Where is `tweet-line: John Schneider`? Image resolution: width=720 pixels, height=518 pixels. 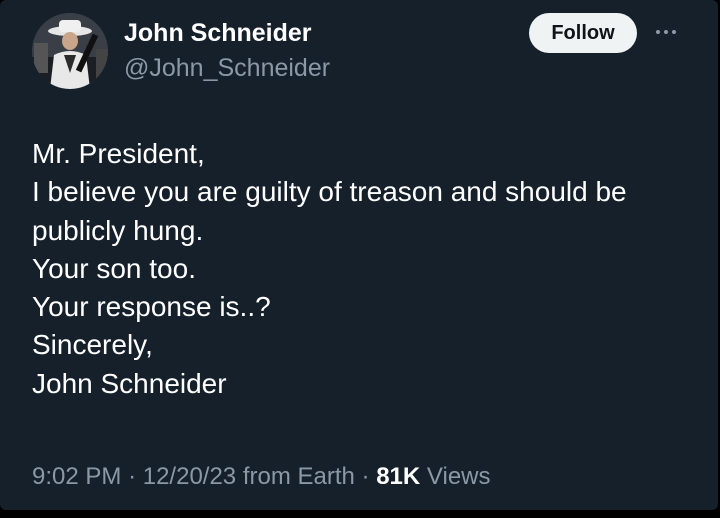
tweet-line: John Schneider is located at coordinates (129, 383).